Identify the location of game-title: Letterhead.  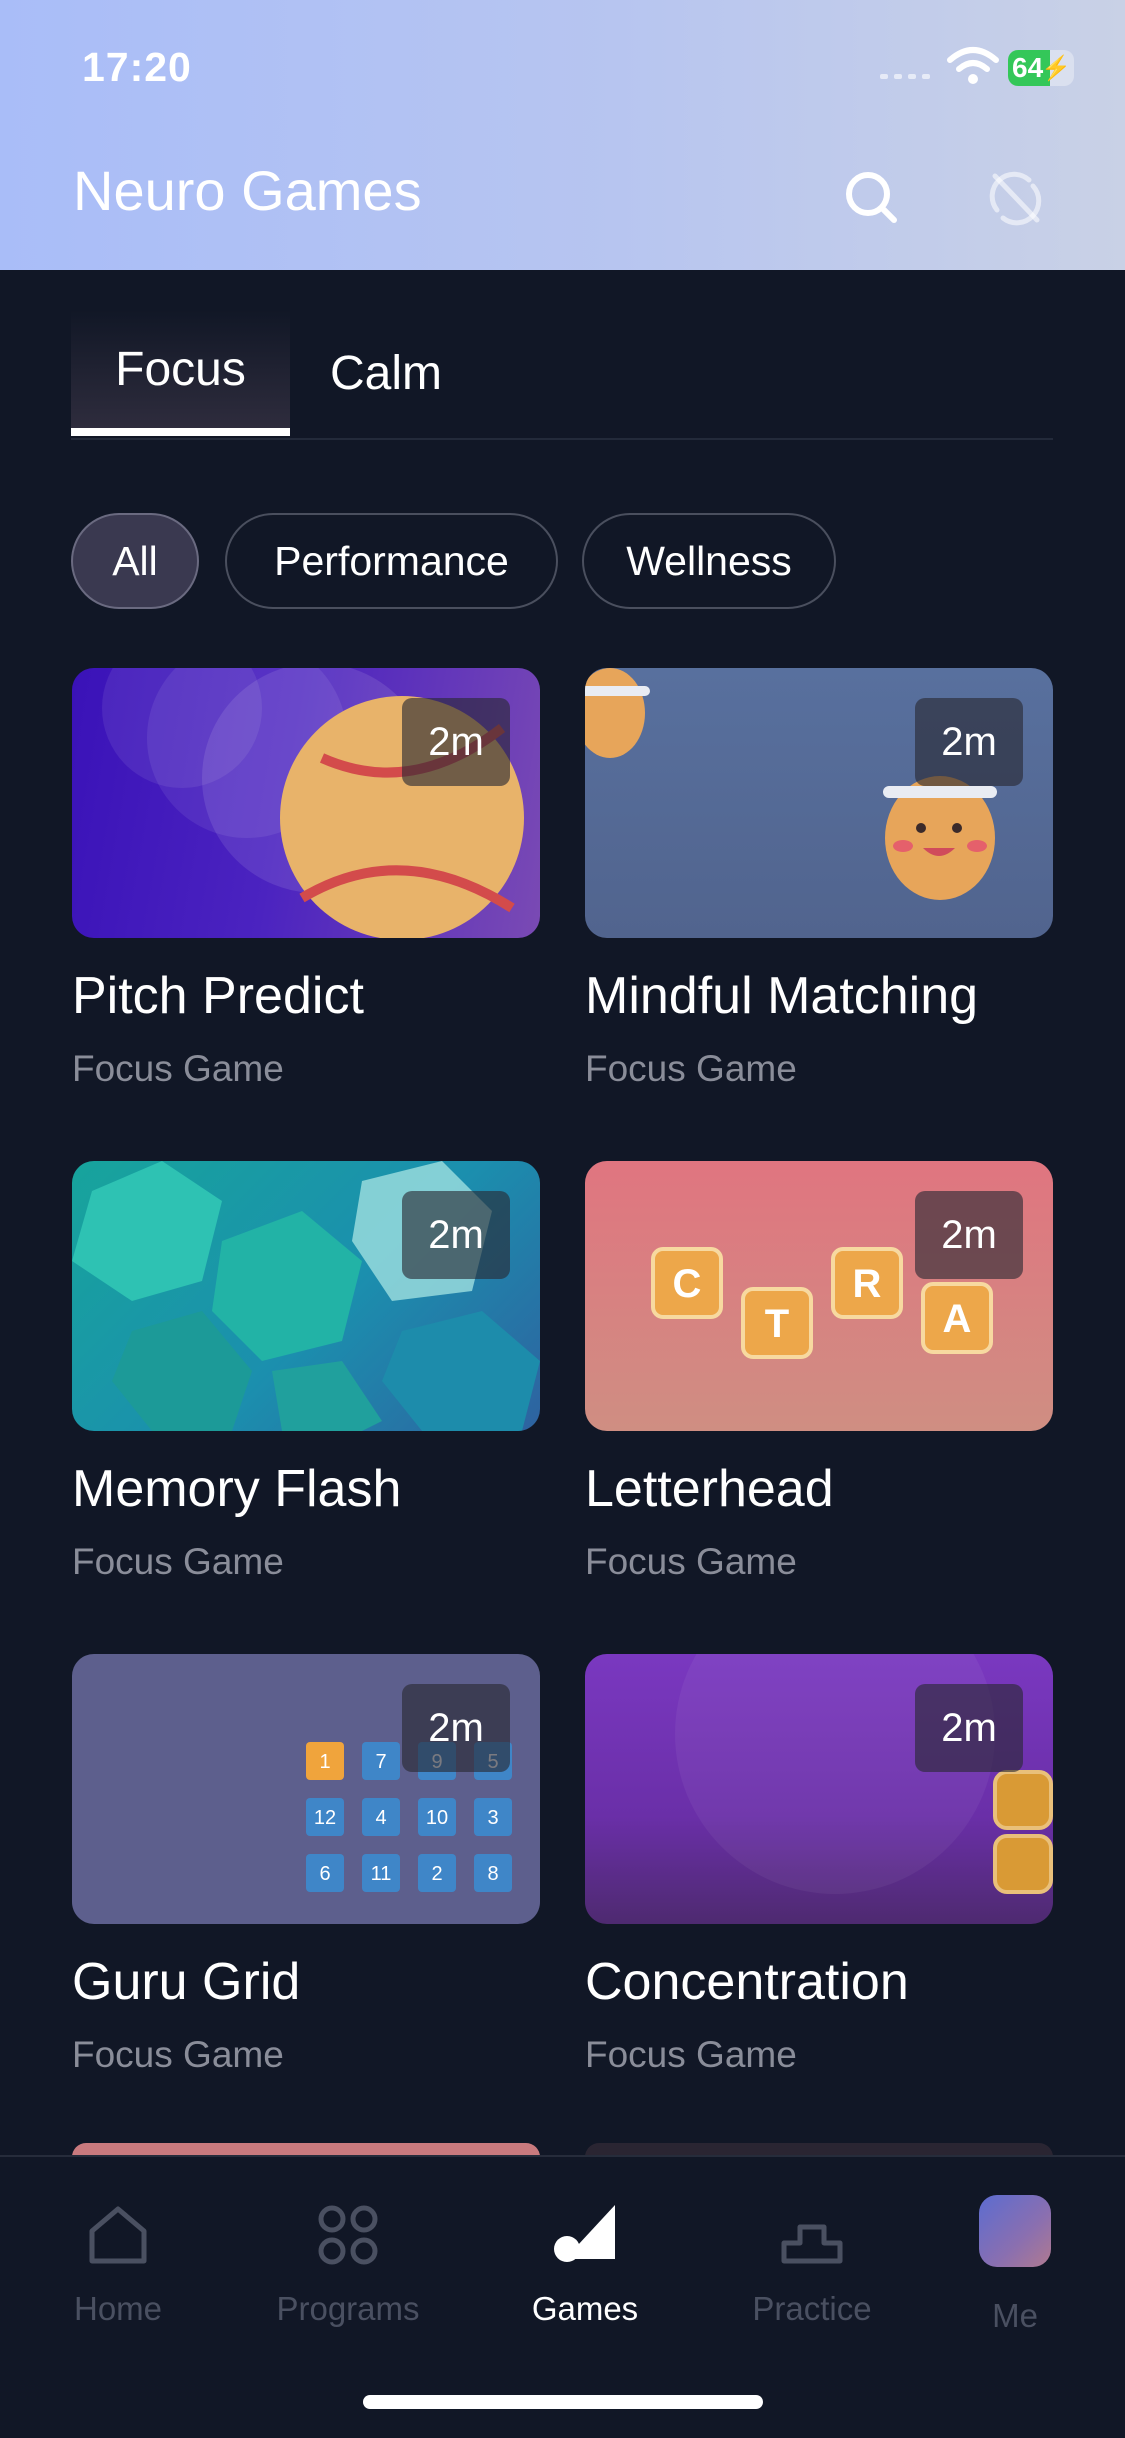
(709, 1489).